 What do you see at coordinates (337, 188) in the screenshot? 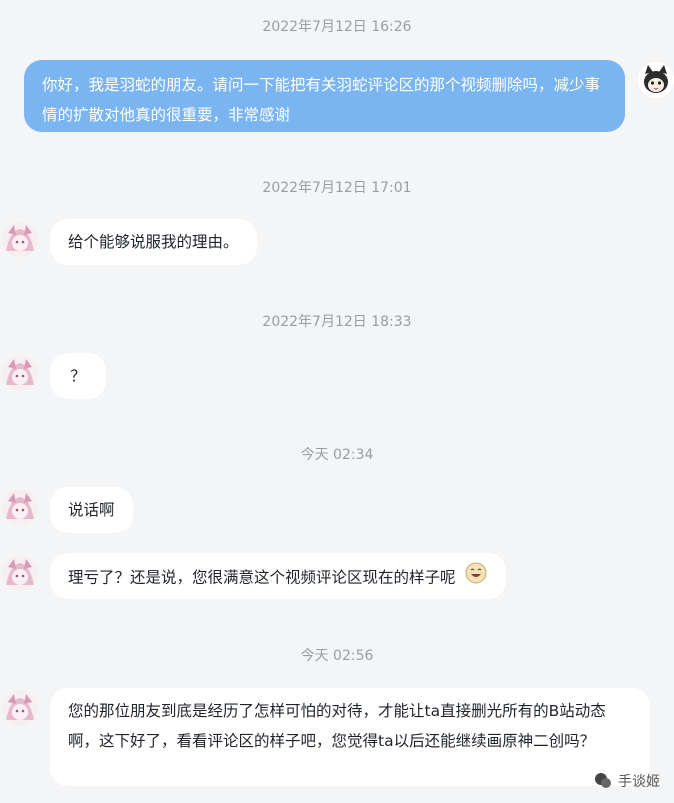
I see `timestamp: 2022年7月12日 17:01` at bounding box center [337, 188].